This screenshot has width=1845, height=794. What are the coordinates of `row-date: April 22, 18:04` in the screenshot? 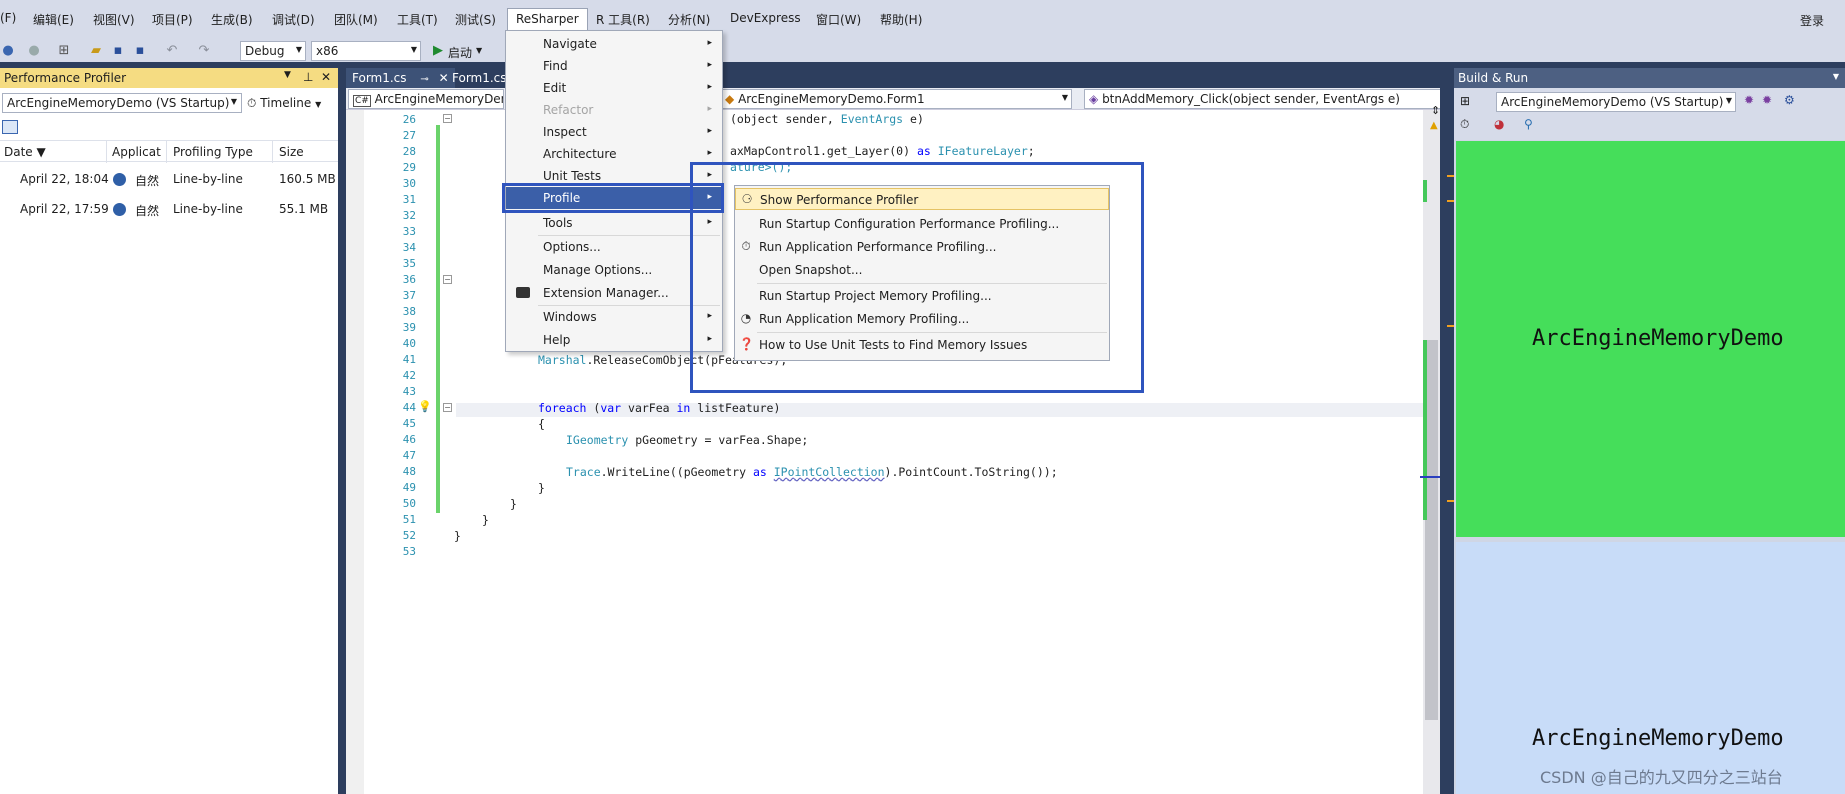 It's located at (64, 179).